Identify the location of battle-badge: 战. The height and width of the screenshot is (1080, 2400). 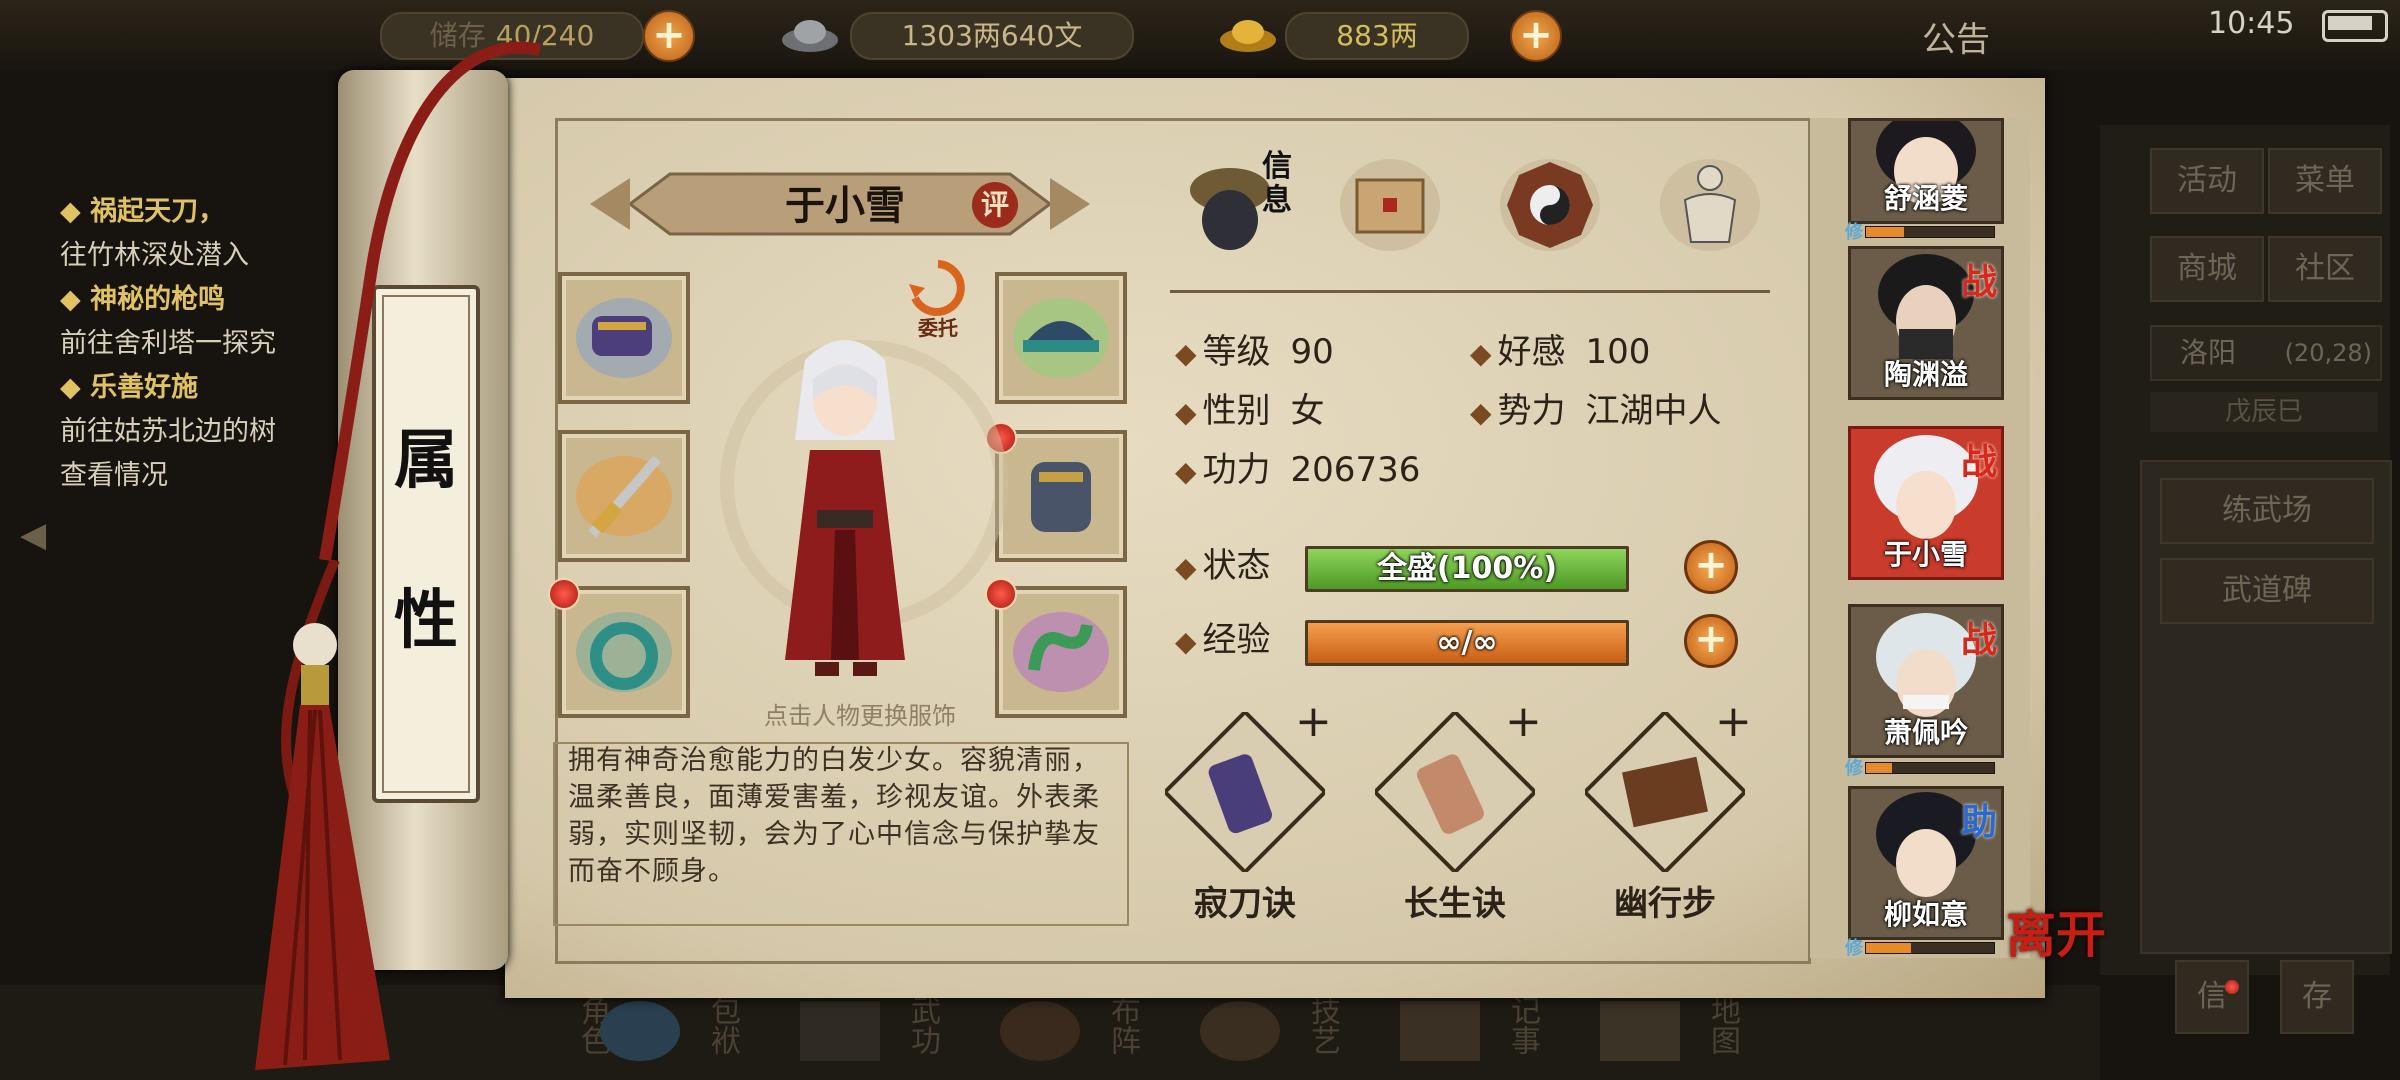
(1978, 282).